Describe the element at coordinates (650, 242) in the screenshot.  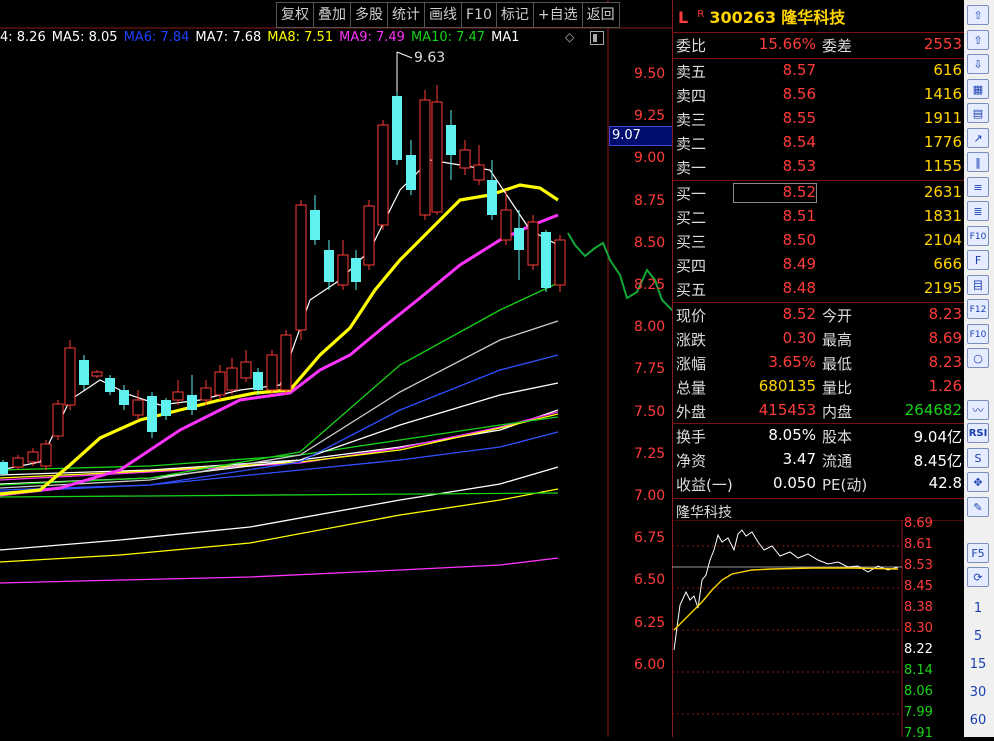
I see `price-tick: 8.50` at that location.